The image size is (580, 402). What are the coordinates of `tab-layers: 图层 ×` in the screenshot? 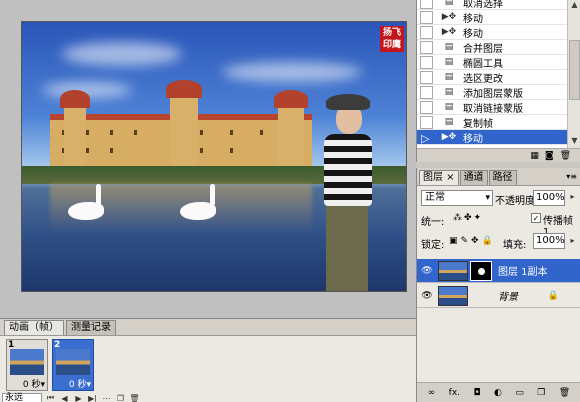 It's located at (439, 177).